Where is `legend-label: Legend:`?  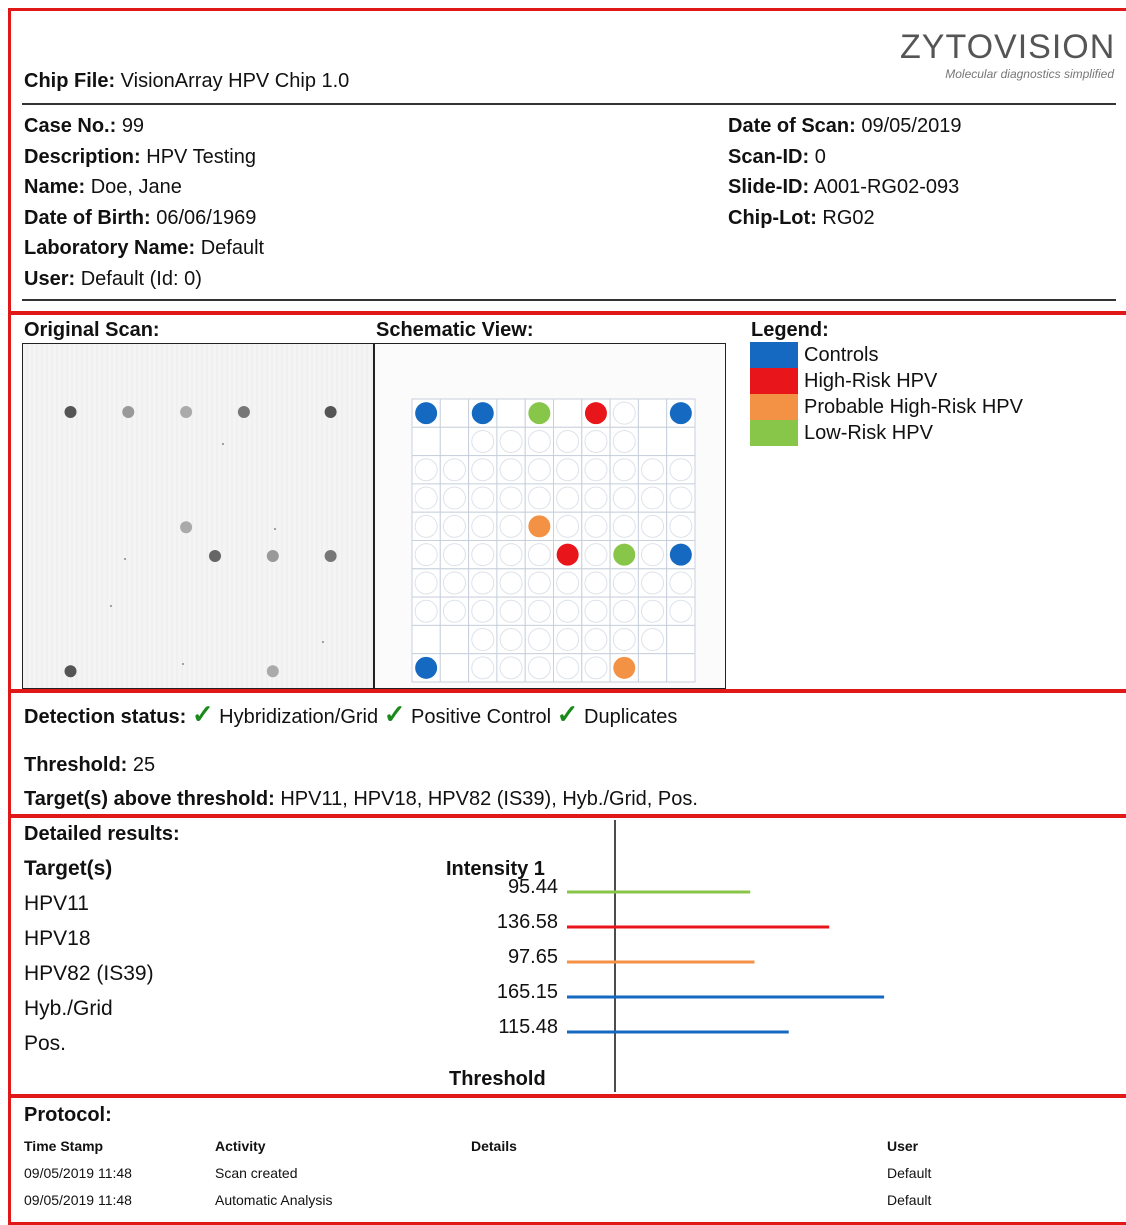
legend-label: Legend: is located at coordinates (790, 330).